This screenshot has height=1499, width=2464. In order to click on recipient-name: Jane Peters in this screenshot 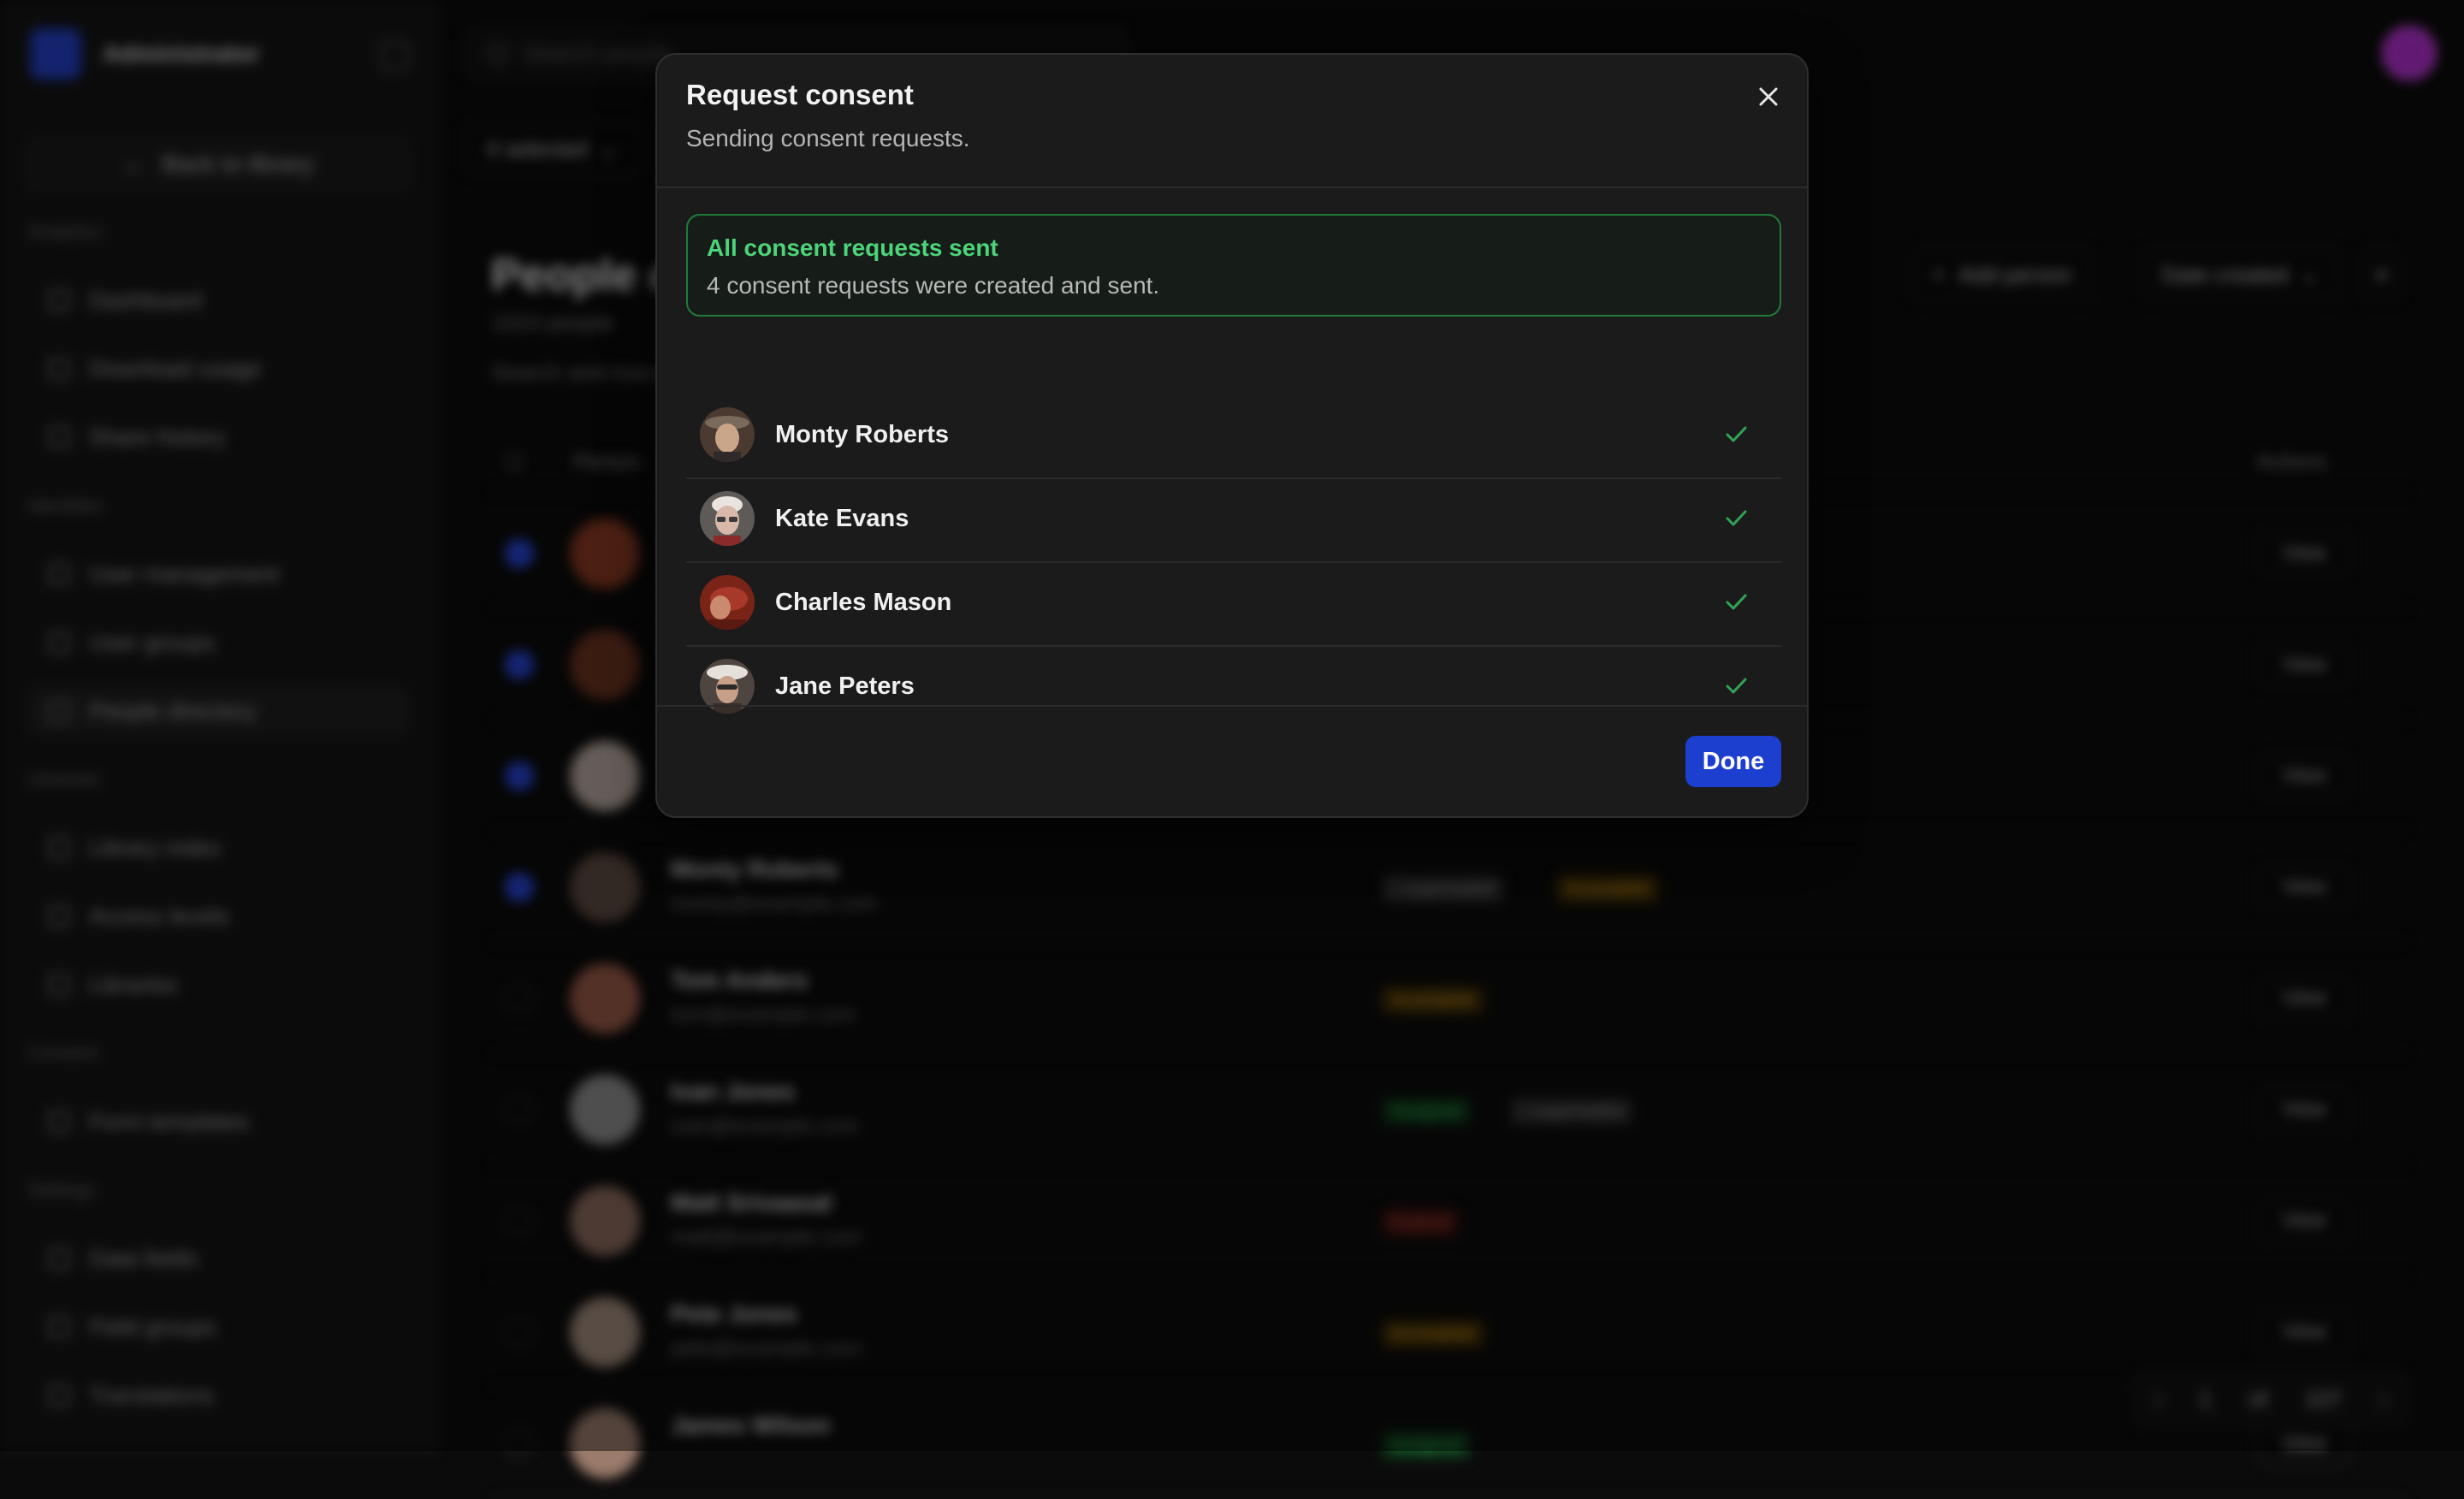, I will do `click(845, 686)`.